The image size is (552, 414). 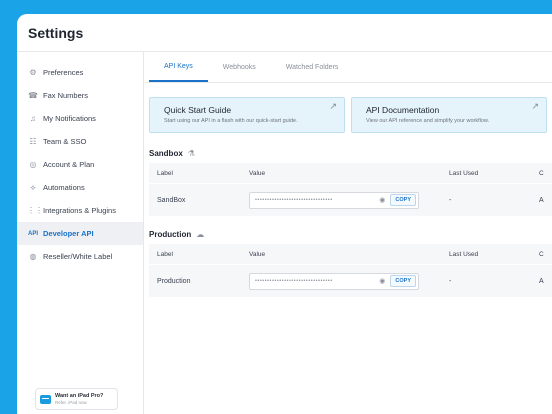 I want to click on tab-watched-folders: Watched Folders, so click(x=312, y=67).